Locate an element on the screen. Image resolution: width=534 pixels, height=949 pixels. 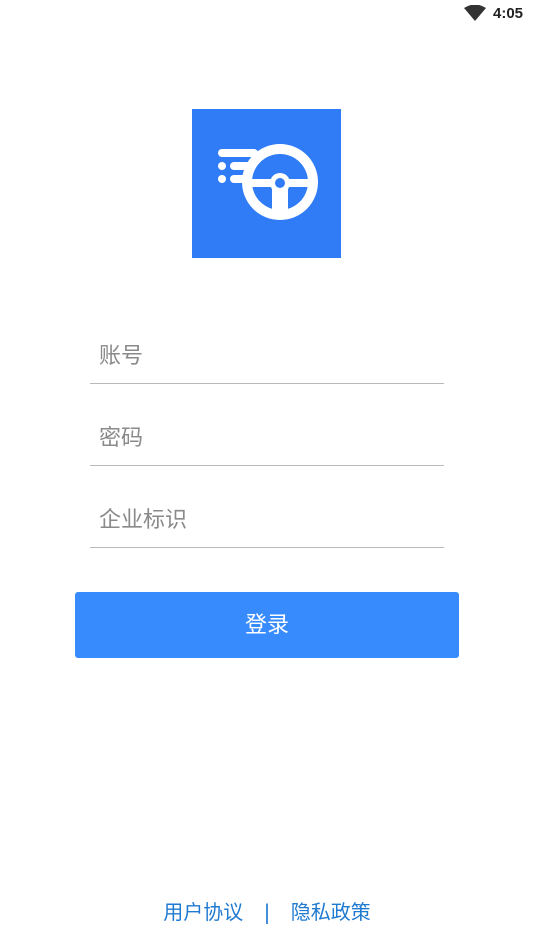
password-field is located at coordinates (267, 436).